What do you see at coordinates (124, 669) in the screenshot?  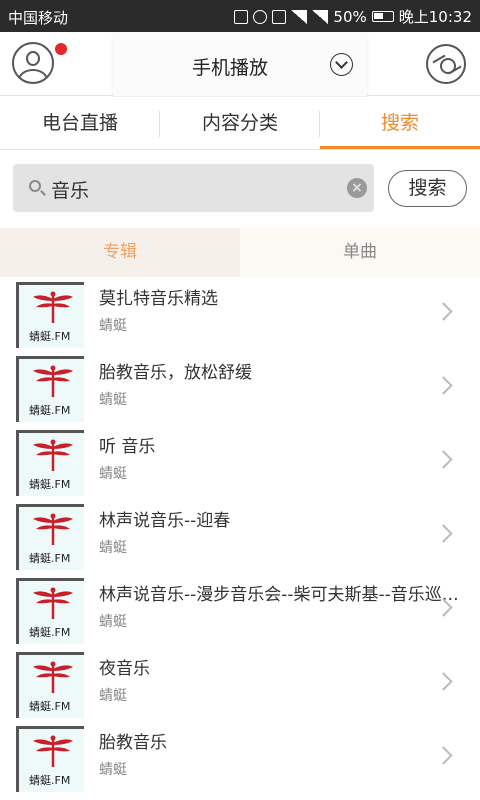 I see `item-title: 夜音乐` at bounding box center [124, 669].